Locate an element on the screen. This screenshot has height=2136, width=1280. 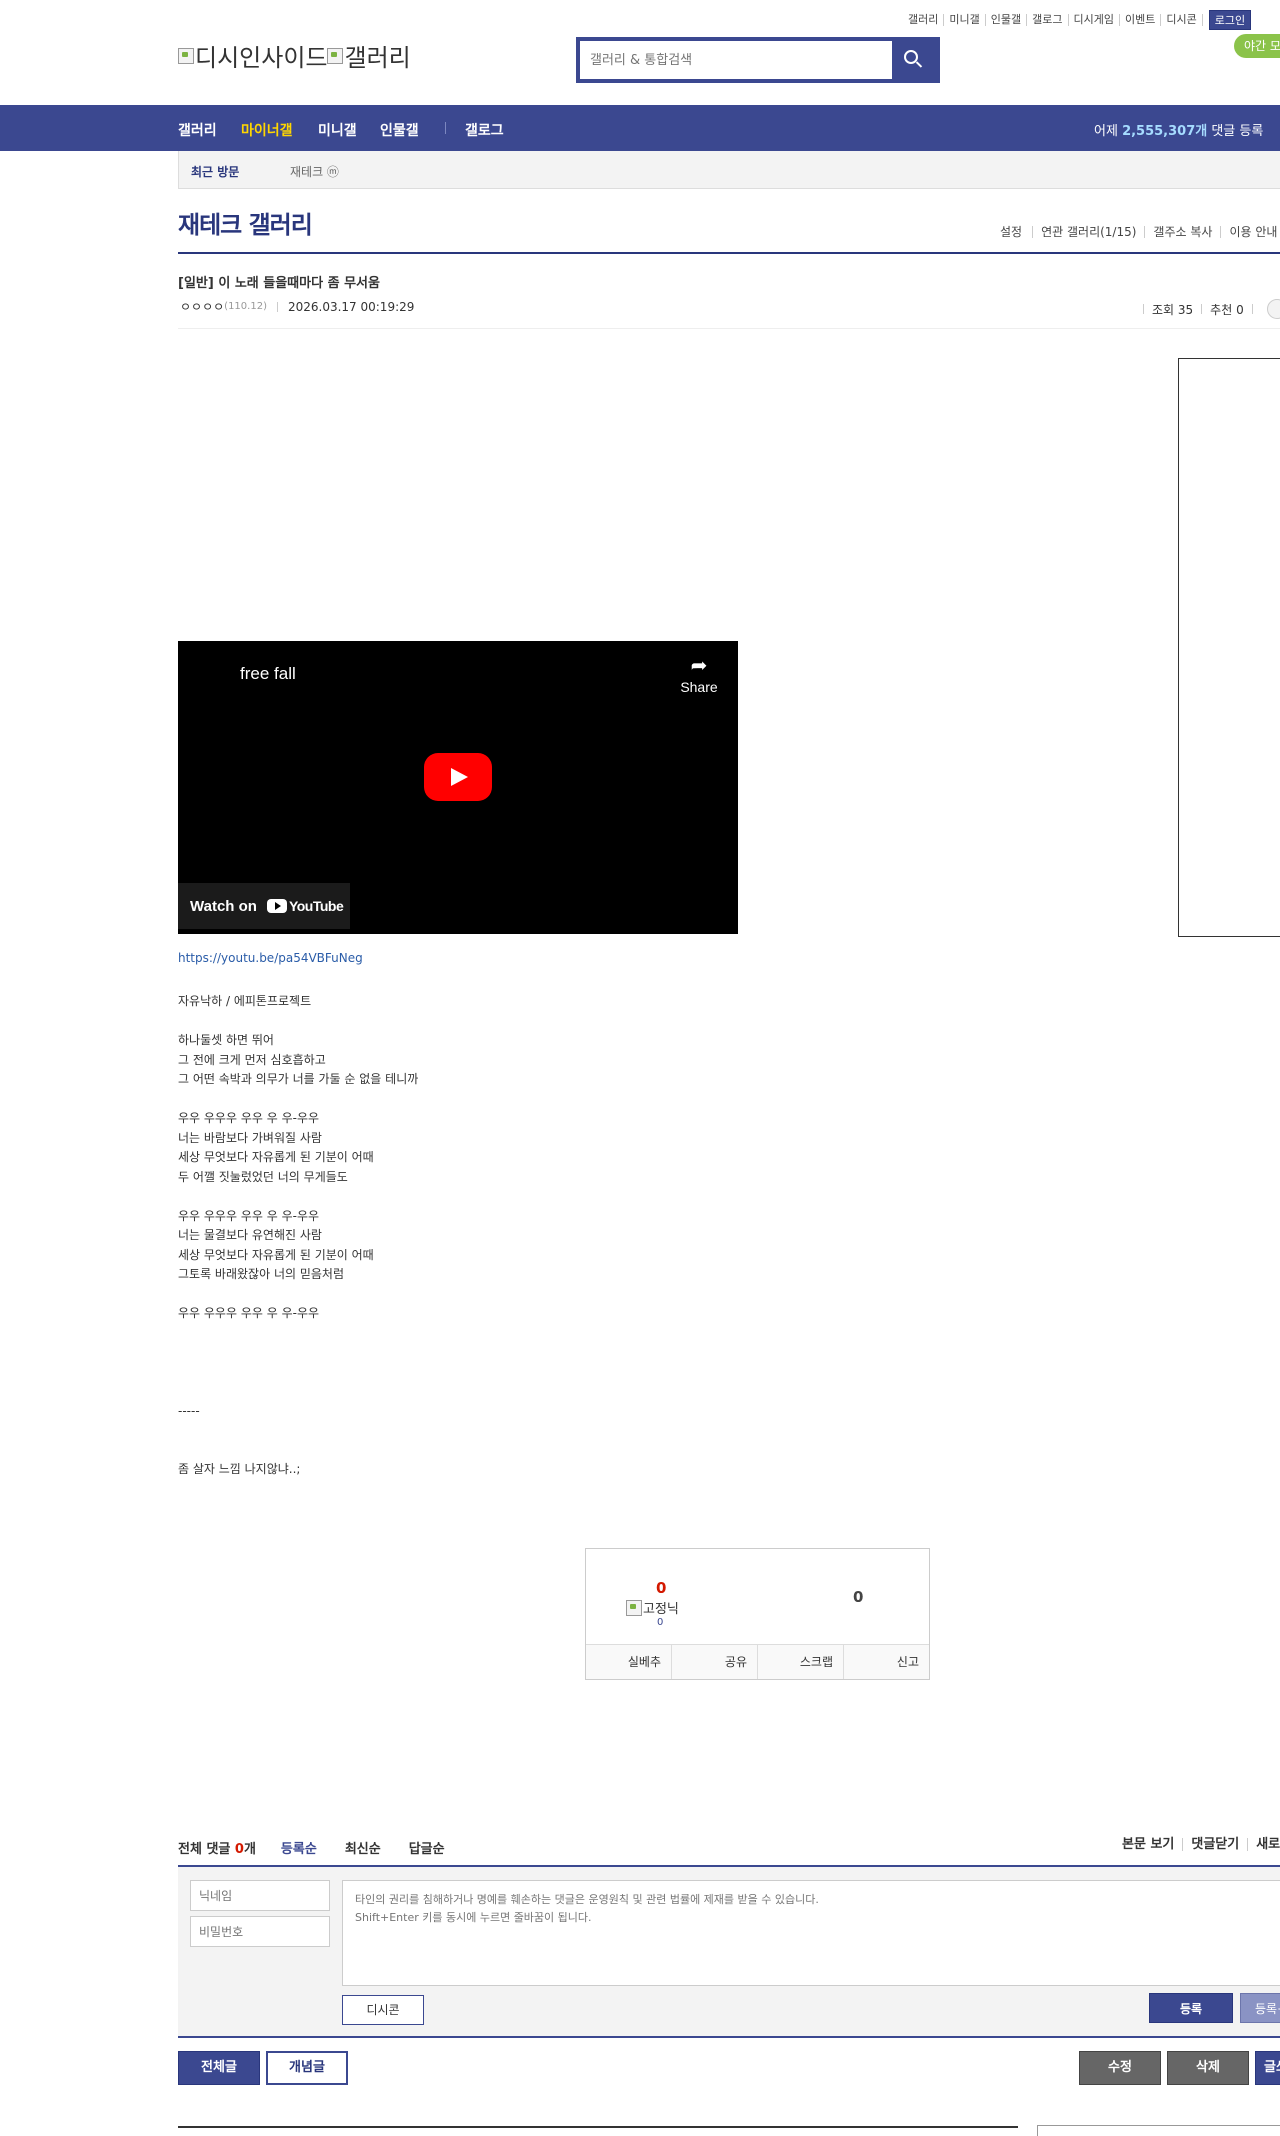
util-link-minigall: 미니갤 is located at coordinates (965, 20).